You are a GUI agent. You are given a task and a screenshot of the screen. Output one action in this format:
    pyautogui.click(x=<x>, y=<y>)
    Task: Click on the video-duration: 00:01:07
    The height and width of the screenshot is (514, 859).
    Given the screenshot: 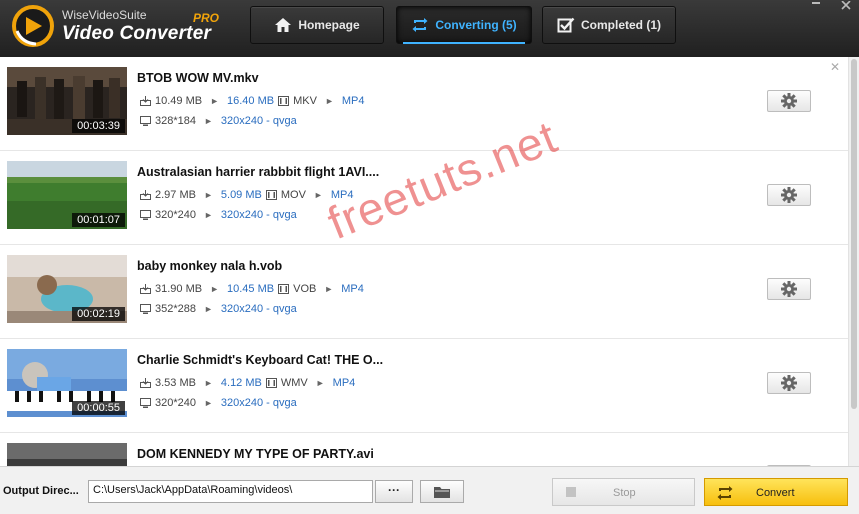 What is the action you would take?
    pyautogui.click(x=98, y=220)
    